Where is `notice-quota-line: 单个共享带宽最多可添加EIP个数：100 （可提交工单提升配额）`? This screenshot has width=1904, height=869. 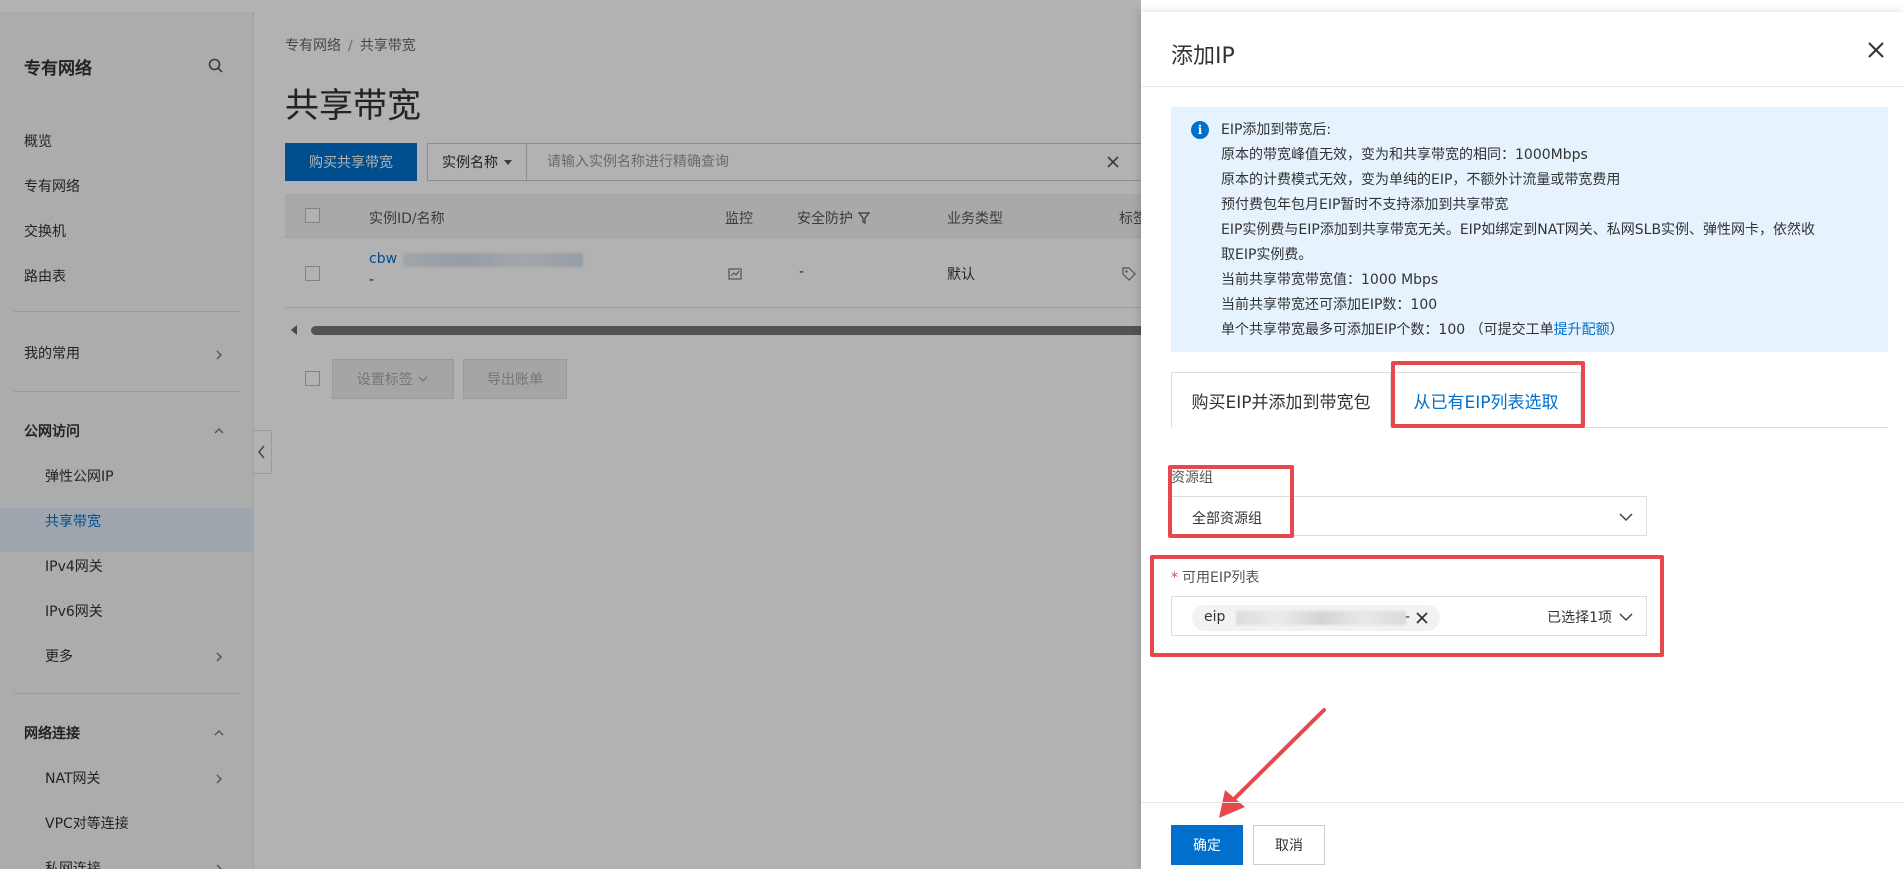
notice-quota-line: 单个共享带宽最多可添加EIP个数：100 （可提交工单提升配额） is located at coordinates (1422, 329).